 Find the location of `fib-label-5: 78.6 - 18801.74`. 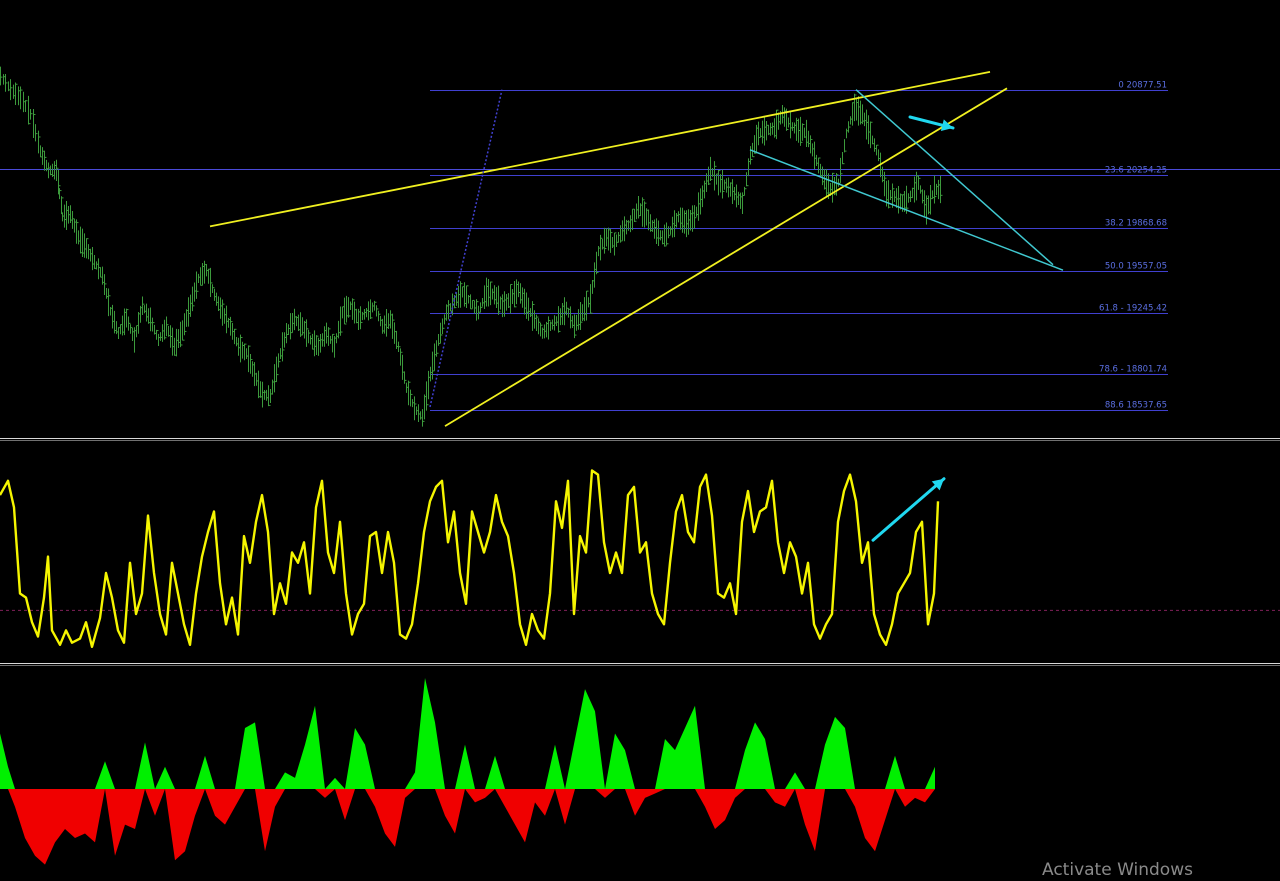

fib-label-5: 78.6 - 18801.74 is located at coordinates (1133, 370).